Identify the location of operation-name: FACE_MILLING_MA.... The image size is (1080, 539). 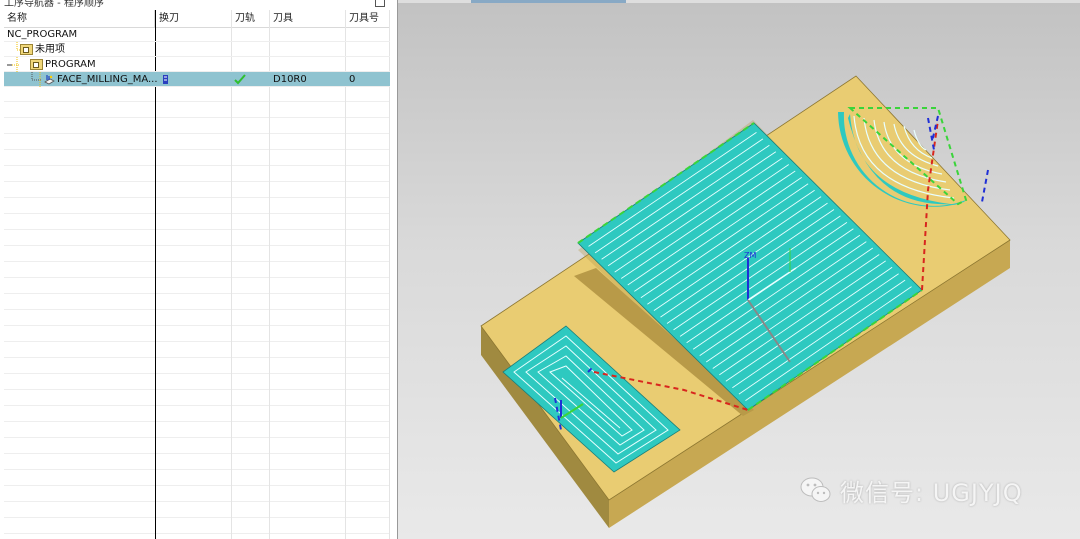
(107, 79).